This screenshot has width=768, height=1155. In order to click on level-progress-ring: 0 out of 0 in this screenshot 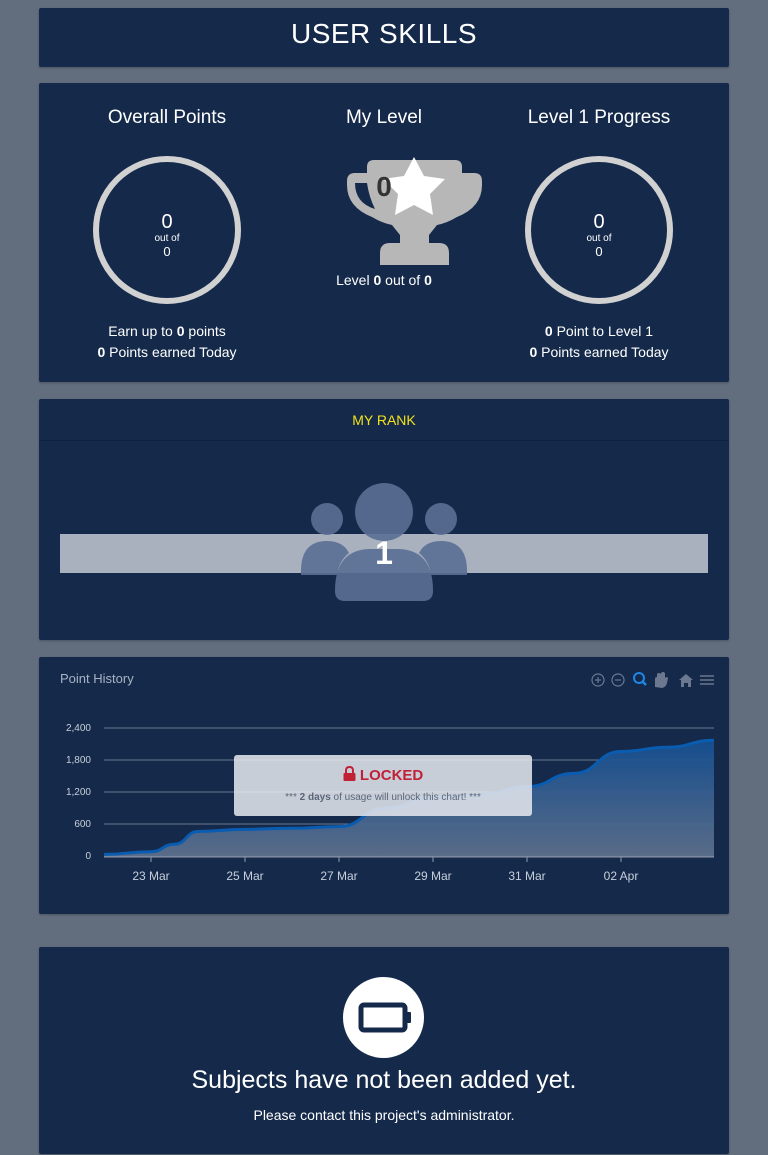, I will do `click(599, 230)`.